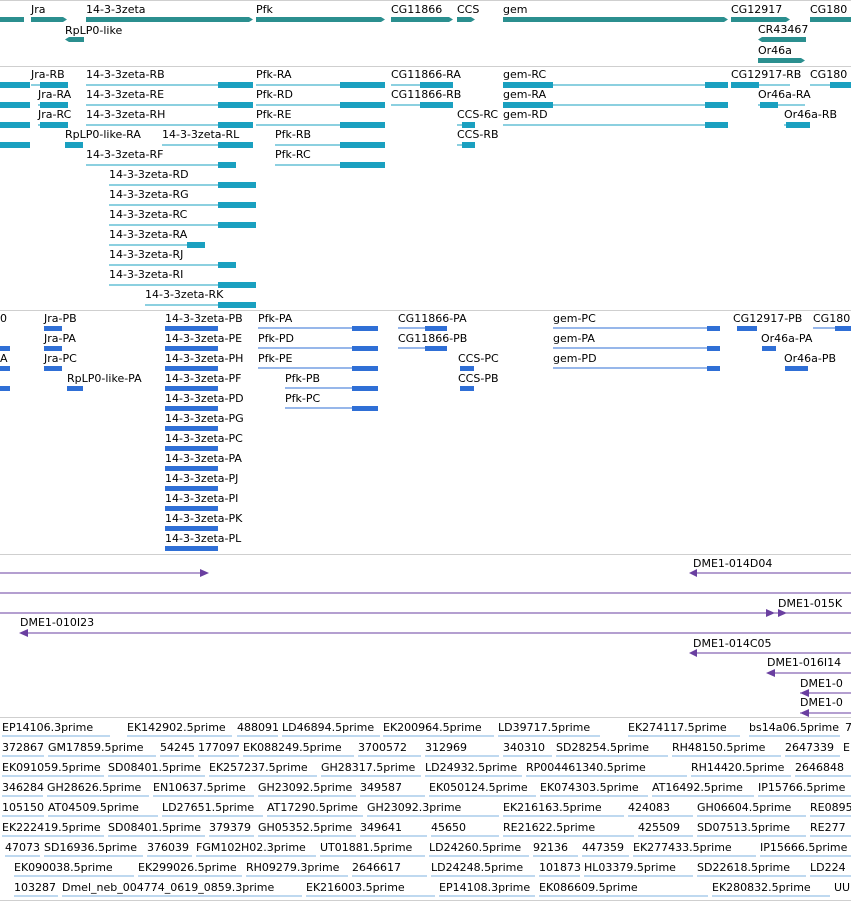 Image resolution: width=851 pixels, height=902 pixels. What do you see at coordinates (63, 867) in the screenshot?
I see `read-label: EK090038.5prime` at bounding box center [63, 867].